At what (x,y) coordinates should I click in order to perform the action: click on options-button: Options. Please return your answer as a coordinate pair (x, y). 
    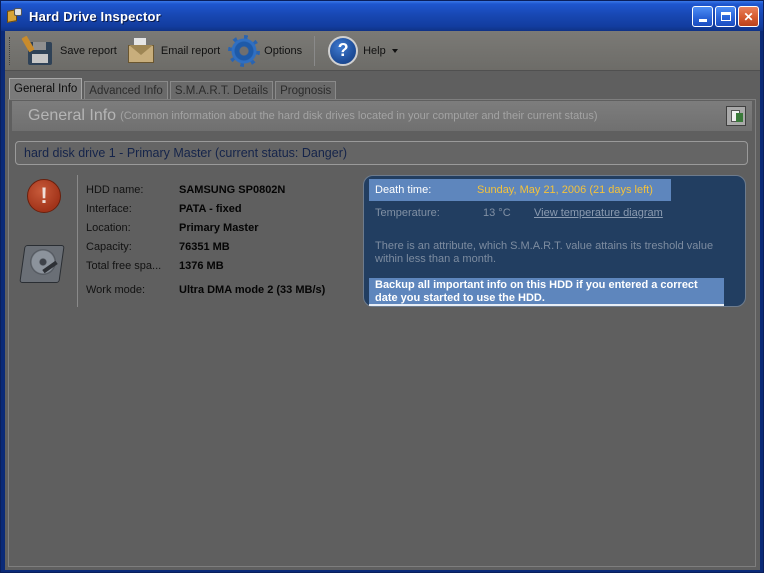
    Looking at the image, I should click on (265, 51).